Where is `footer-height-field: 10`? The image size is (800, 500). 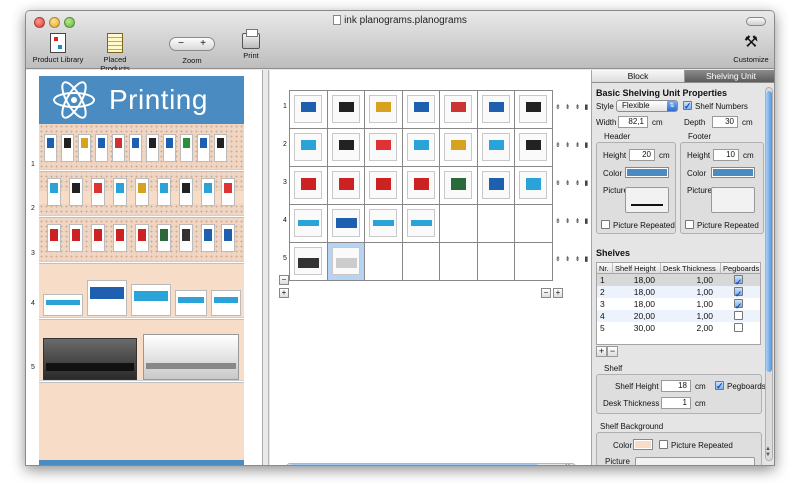
footer-height-field: 10 is located at coordinates (726, 155).